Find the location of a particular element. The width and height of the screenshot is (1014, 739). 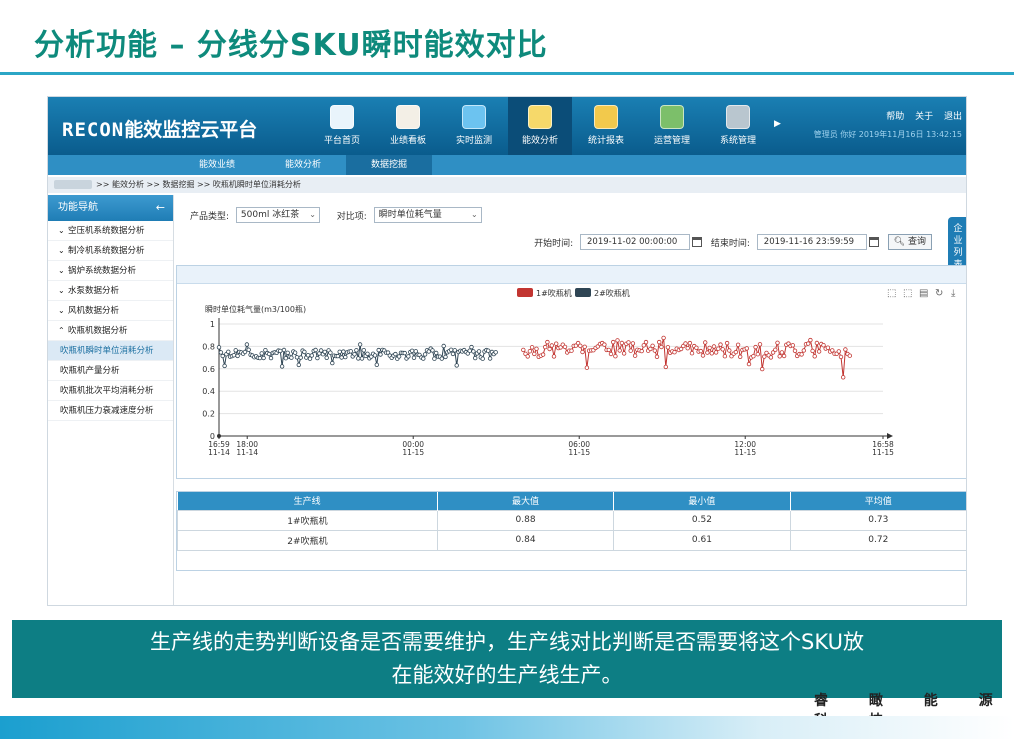

footer-gradient-bar is located at coordinates (507, 727).